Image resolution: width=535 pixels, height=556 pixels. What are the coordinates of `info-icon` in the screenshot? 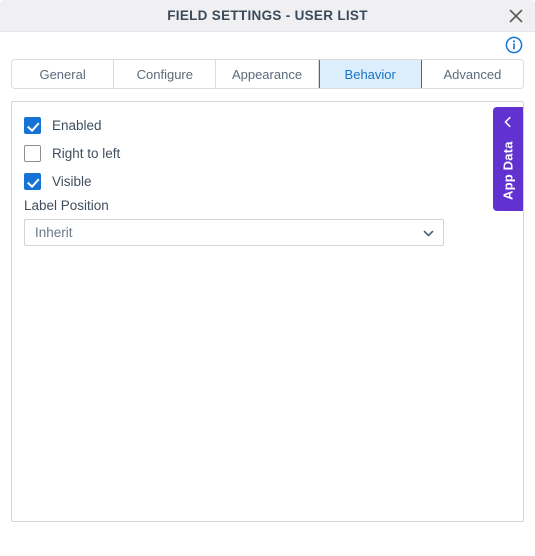 It's located at (514, 45).